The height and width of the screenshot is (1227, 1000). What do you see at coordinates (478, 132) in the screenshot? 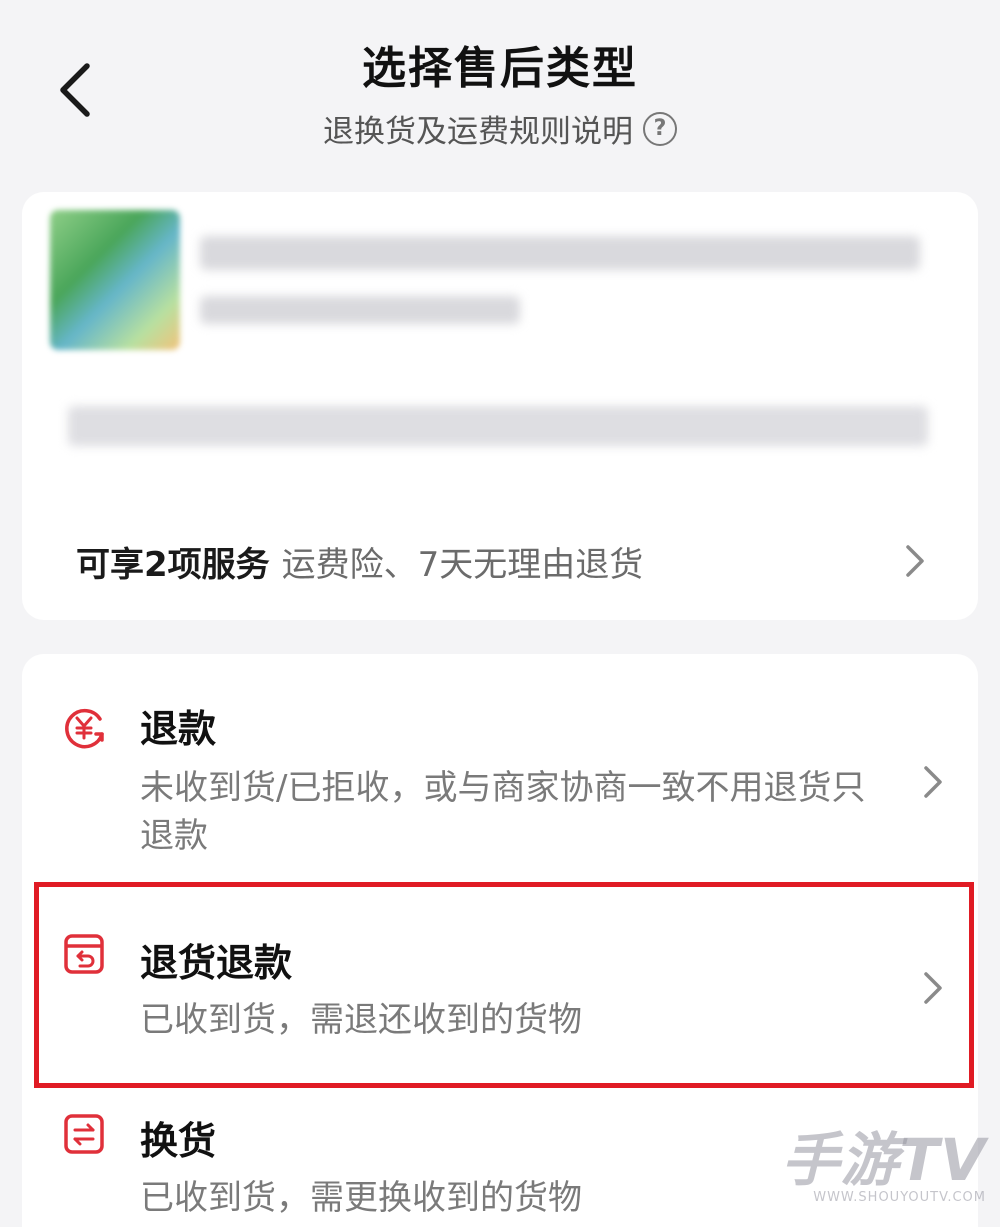
I see `return-rules-label: 退换货及运费规则说明` at bounding box center [478, 132].